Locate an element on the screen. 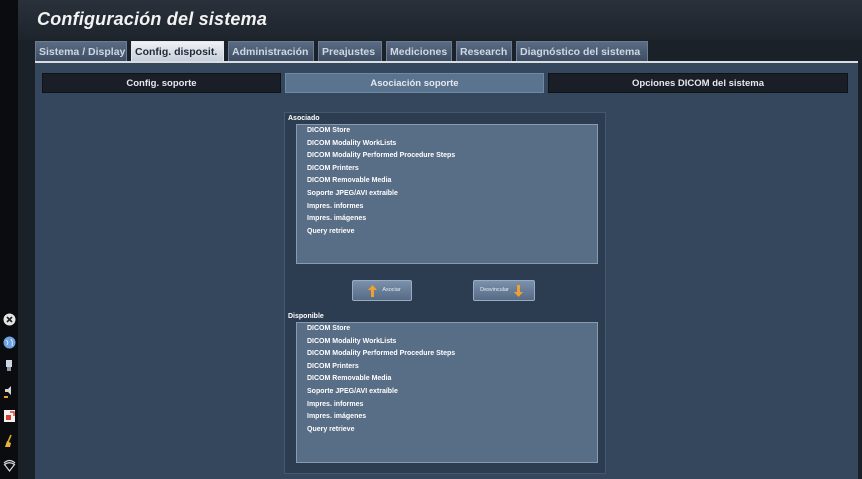  tab-research: Research is located at coordinates (484, 51).